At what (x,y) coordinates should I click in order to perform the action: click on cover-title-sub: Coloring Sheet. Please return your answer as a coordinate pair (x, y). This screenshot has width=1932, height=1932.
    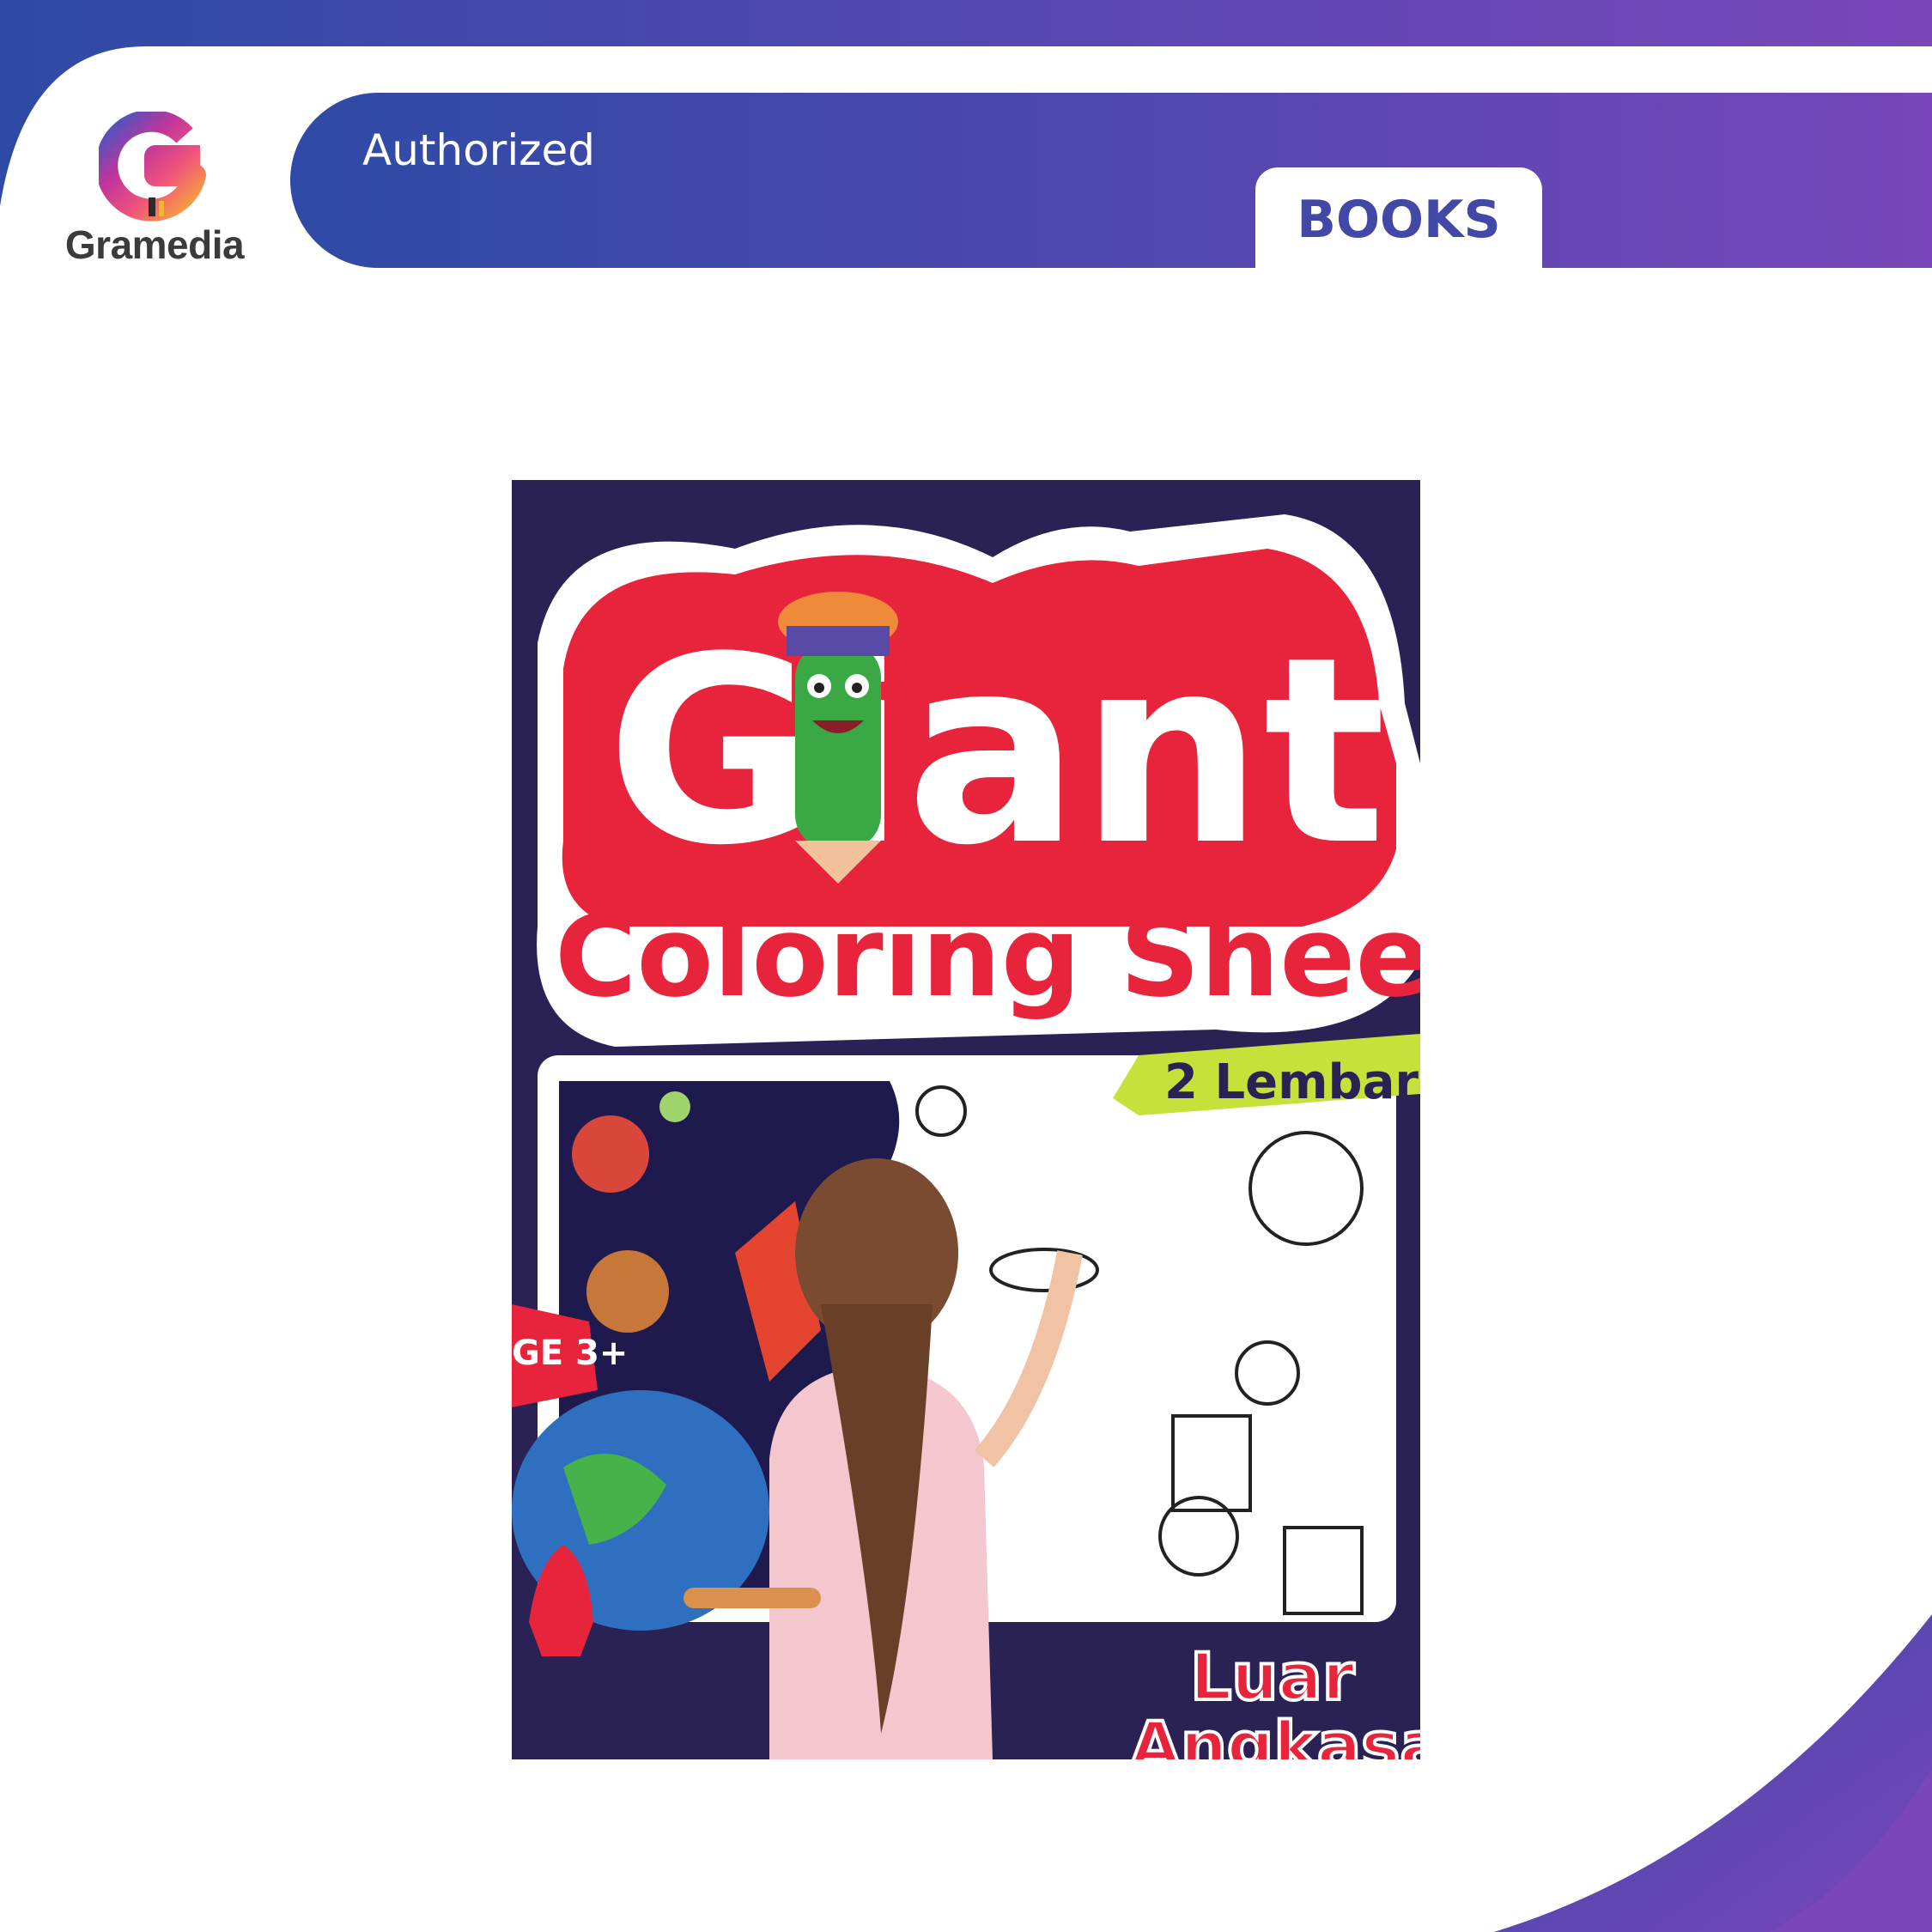
    Looking at the image, I should click on (987, 957).